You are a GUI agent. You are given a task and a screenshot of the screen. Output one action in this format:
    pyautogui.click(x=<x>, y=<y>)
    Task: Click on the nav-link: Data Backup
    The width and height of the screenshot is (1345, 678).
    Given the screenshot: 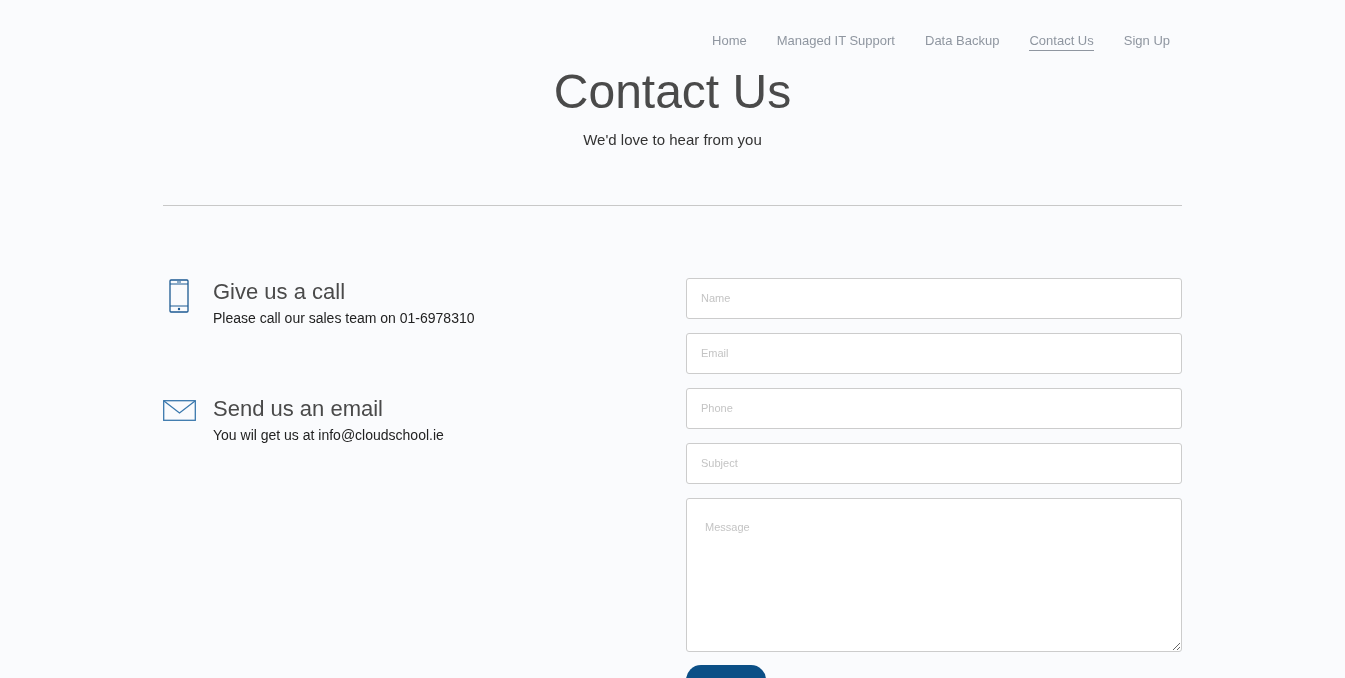 What is the action you would take?
    pyautogui.click(x=962, y=41)
    